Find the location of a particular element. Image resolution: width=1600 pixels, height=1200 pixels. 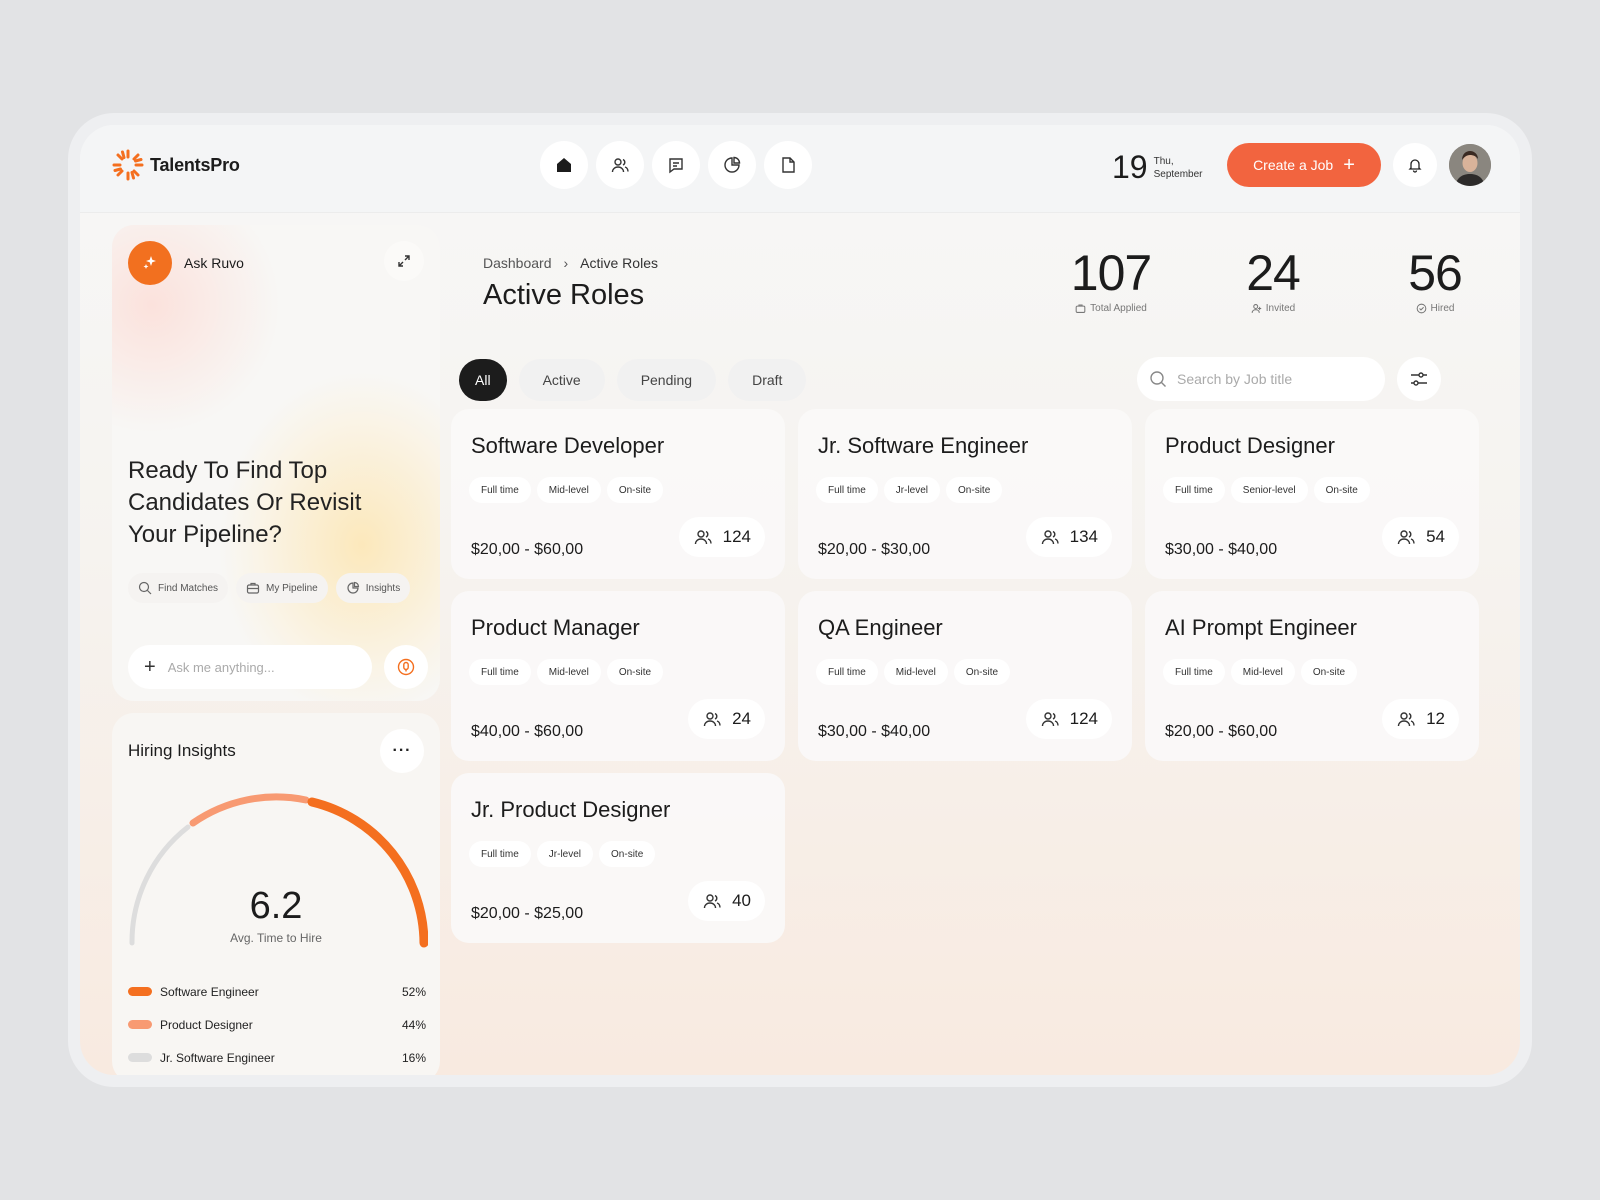

check-circle-icon is located at coordinates (1421, 308).